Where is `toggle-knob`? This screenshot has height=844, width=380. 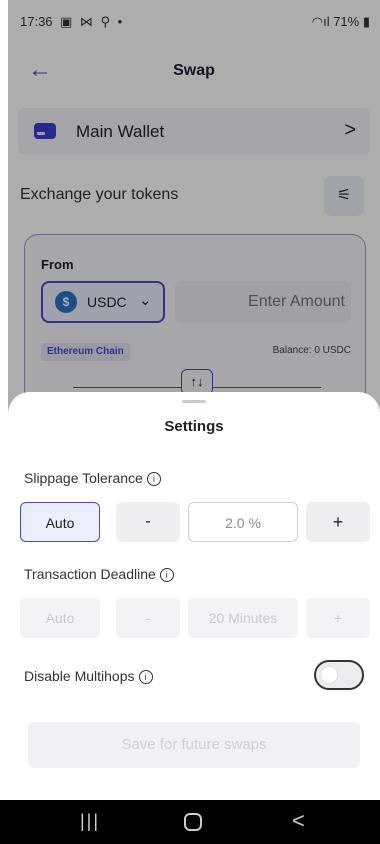
toggle-knob is located at coordinates (329, 675).